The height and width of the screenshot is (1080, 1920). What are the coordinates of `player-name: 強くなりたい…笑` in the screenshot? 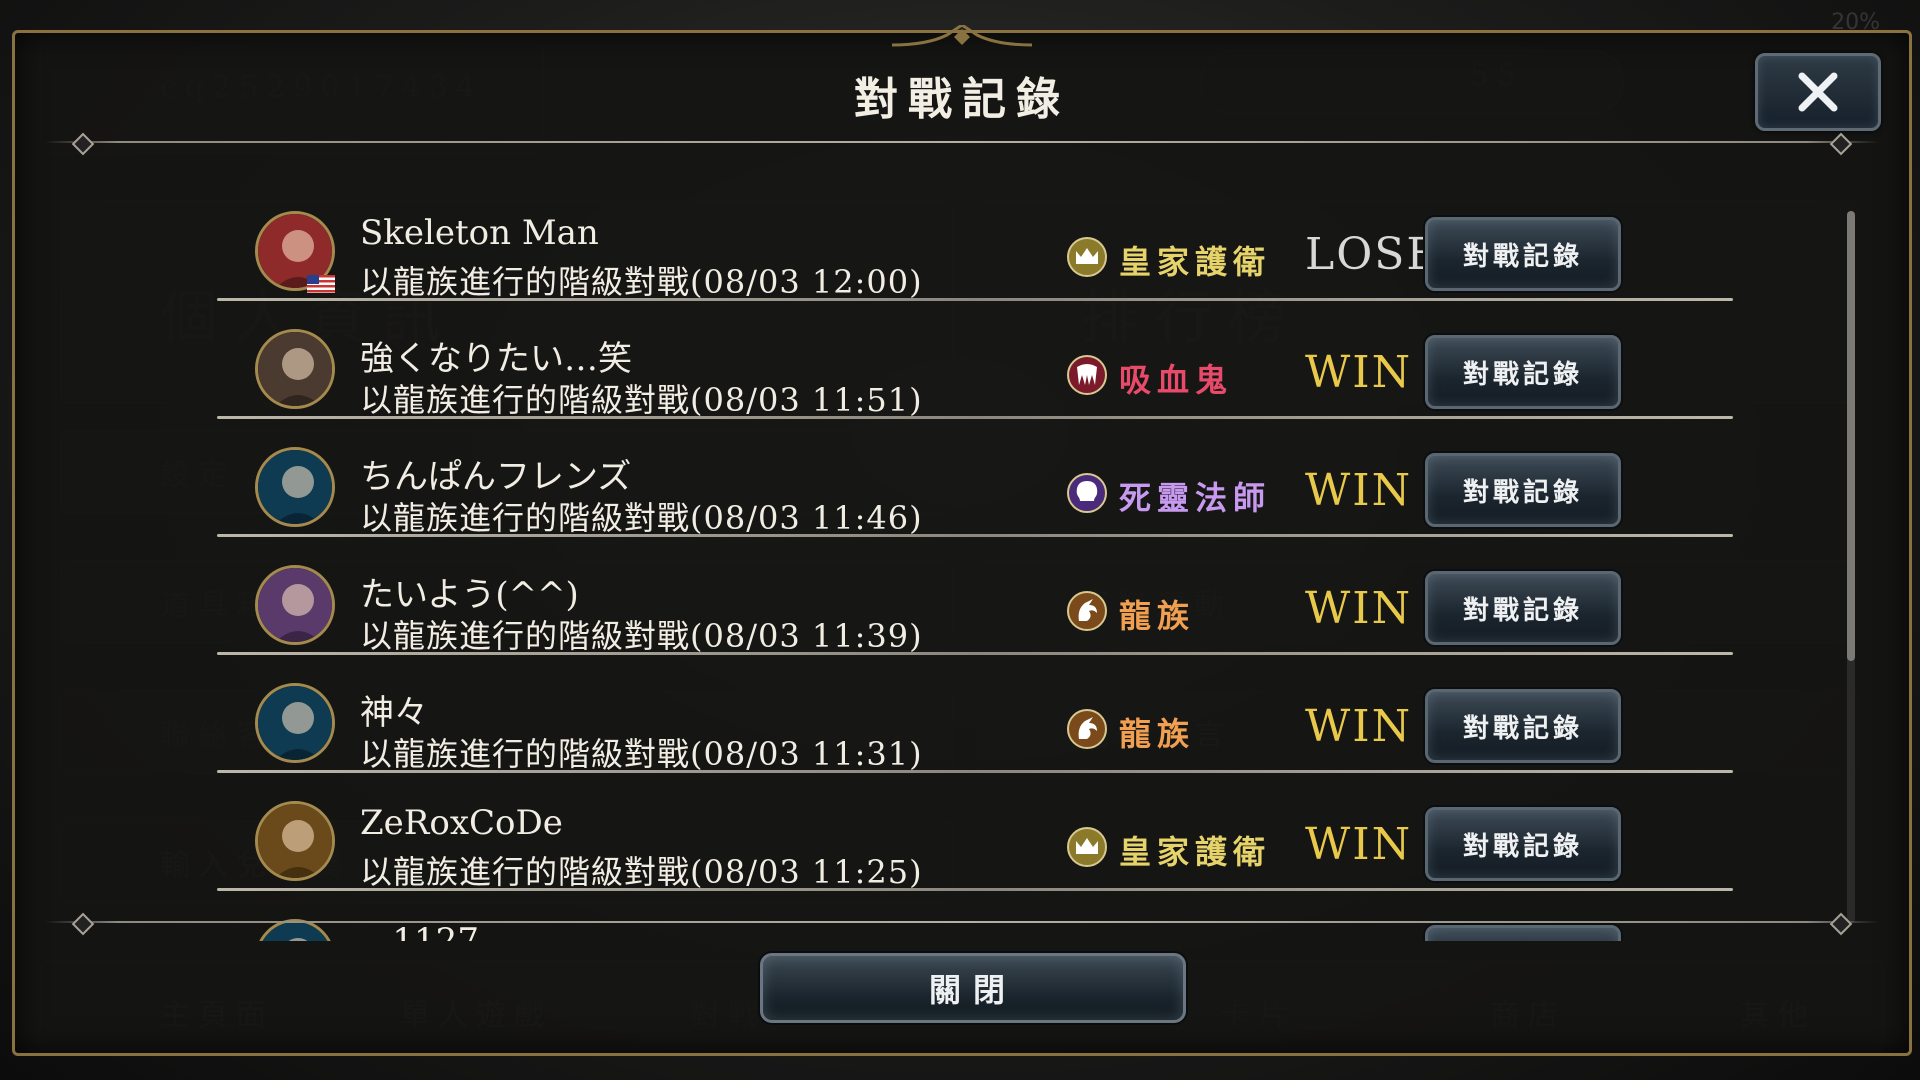 It's located at (496, 359).